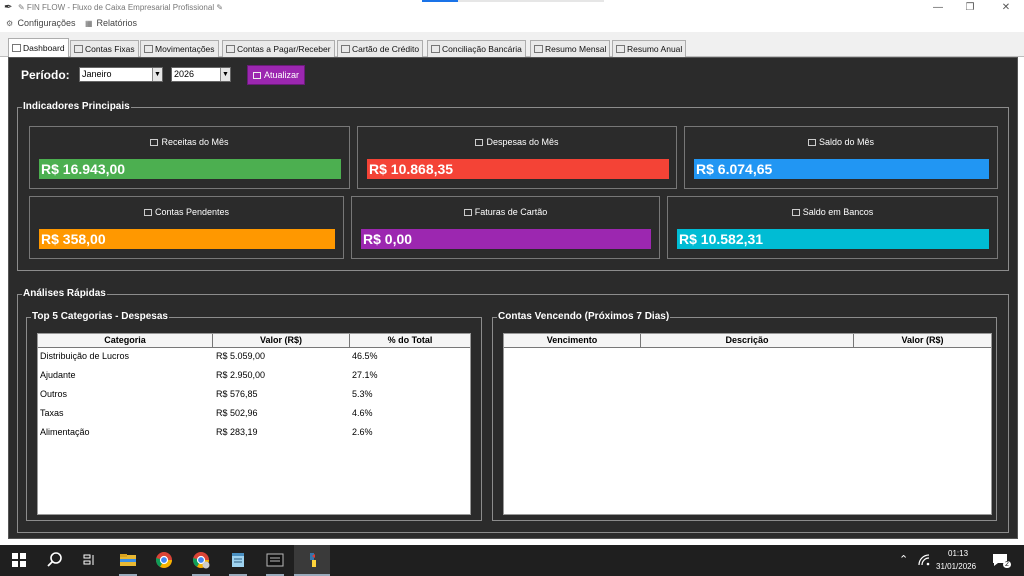 The image size is (1024, 576). What do you see at coordinates (479, 142) in the screenshot?
I see `money-out-icon` at bounding box center [479, 142].